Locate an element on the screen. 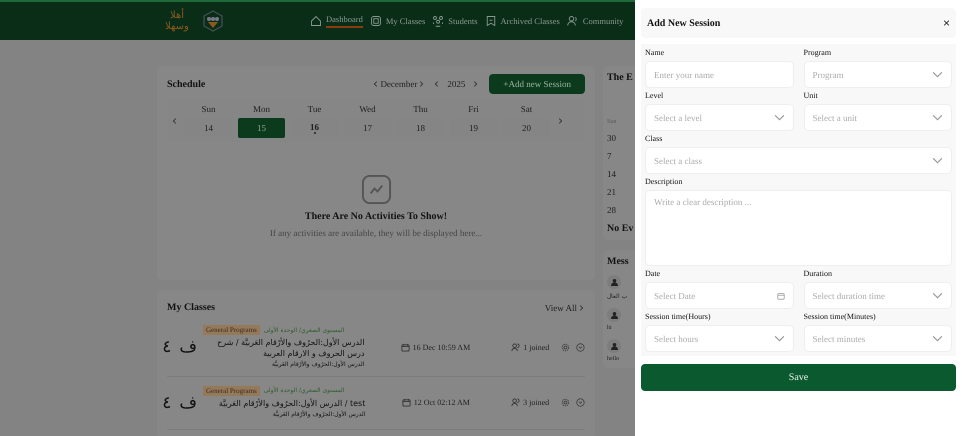 The height and width of the screenshot is (436, 962). drawer-title: Add New Session is located at coordinates (683, 23).